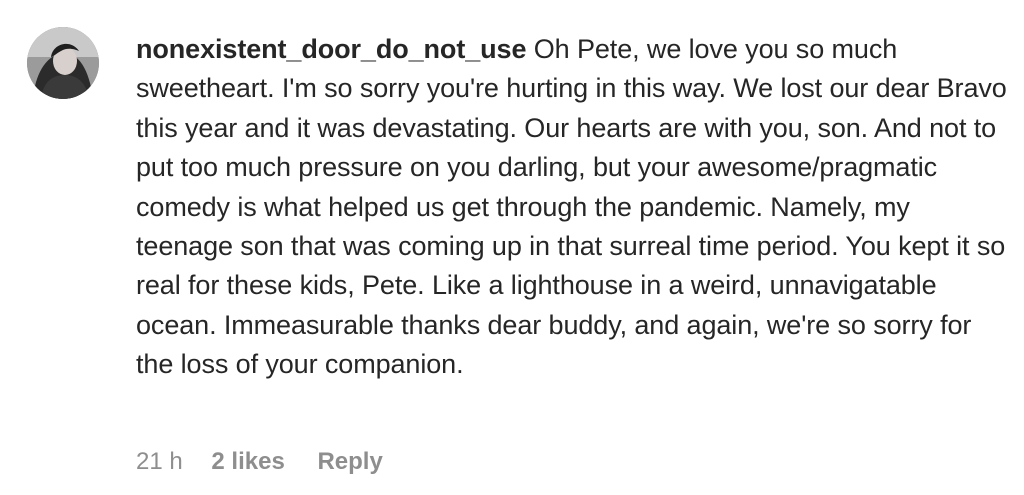 This screenshot has height=495, width=1024. I want to click on comment-username: nonexistent_door_do_not_use, so click(331, 49).